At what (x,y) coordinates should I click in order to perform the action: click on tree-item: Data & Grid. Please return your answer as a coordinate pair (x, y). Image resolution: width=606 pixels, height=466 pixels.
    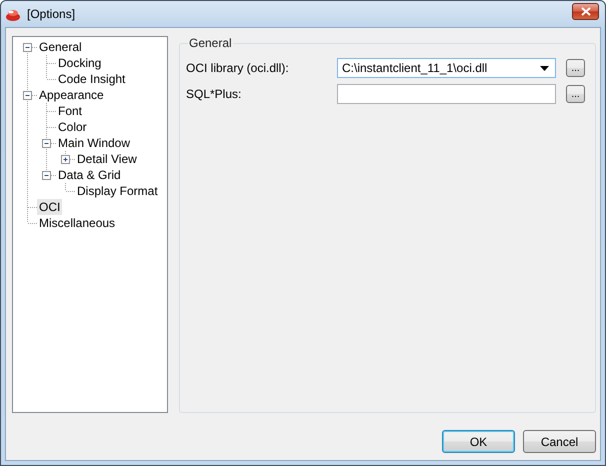
    Looking at the image, I should click on (89, 175).